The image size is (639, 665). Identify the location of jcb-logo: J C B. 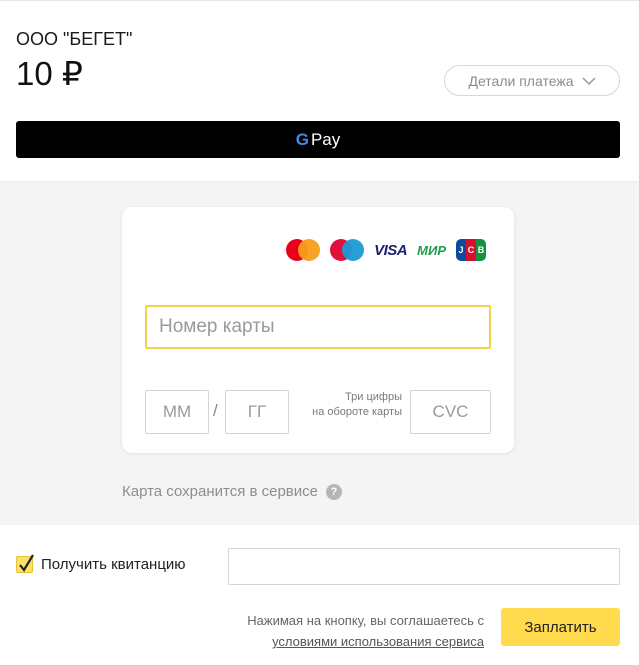
(471, 250).